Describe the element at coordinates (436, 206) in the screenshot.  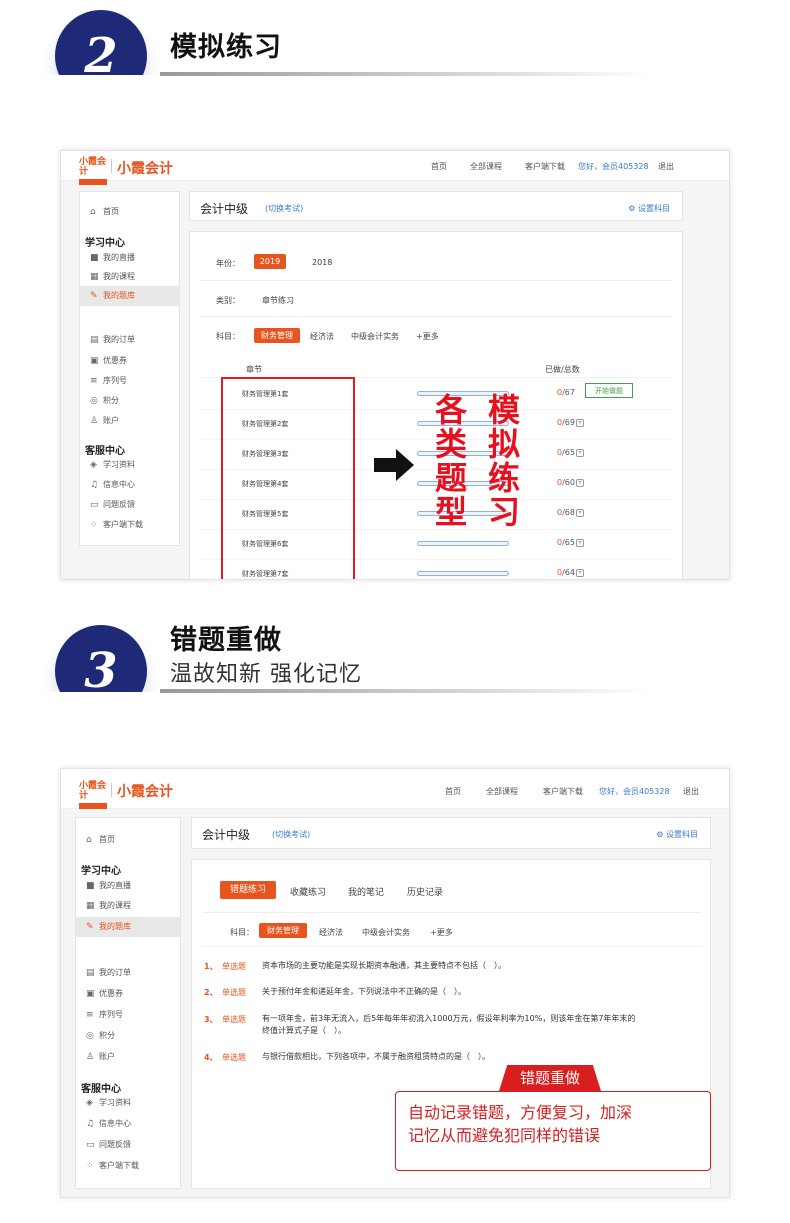
I see `exam-header: 会计中级 (切换考试) ⚙ 设置科目` at that location.